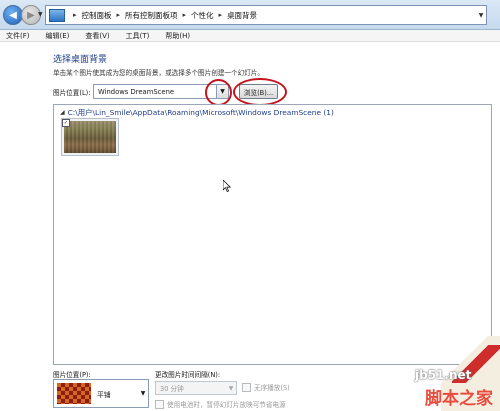 This screenshot has height=411, width=500. I want to click on forward-arrow-icon: ▶, so click(31, 15).